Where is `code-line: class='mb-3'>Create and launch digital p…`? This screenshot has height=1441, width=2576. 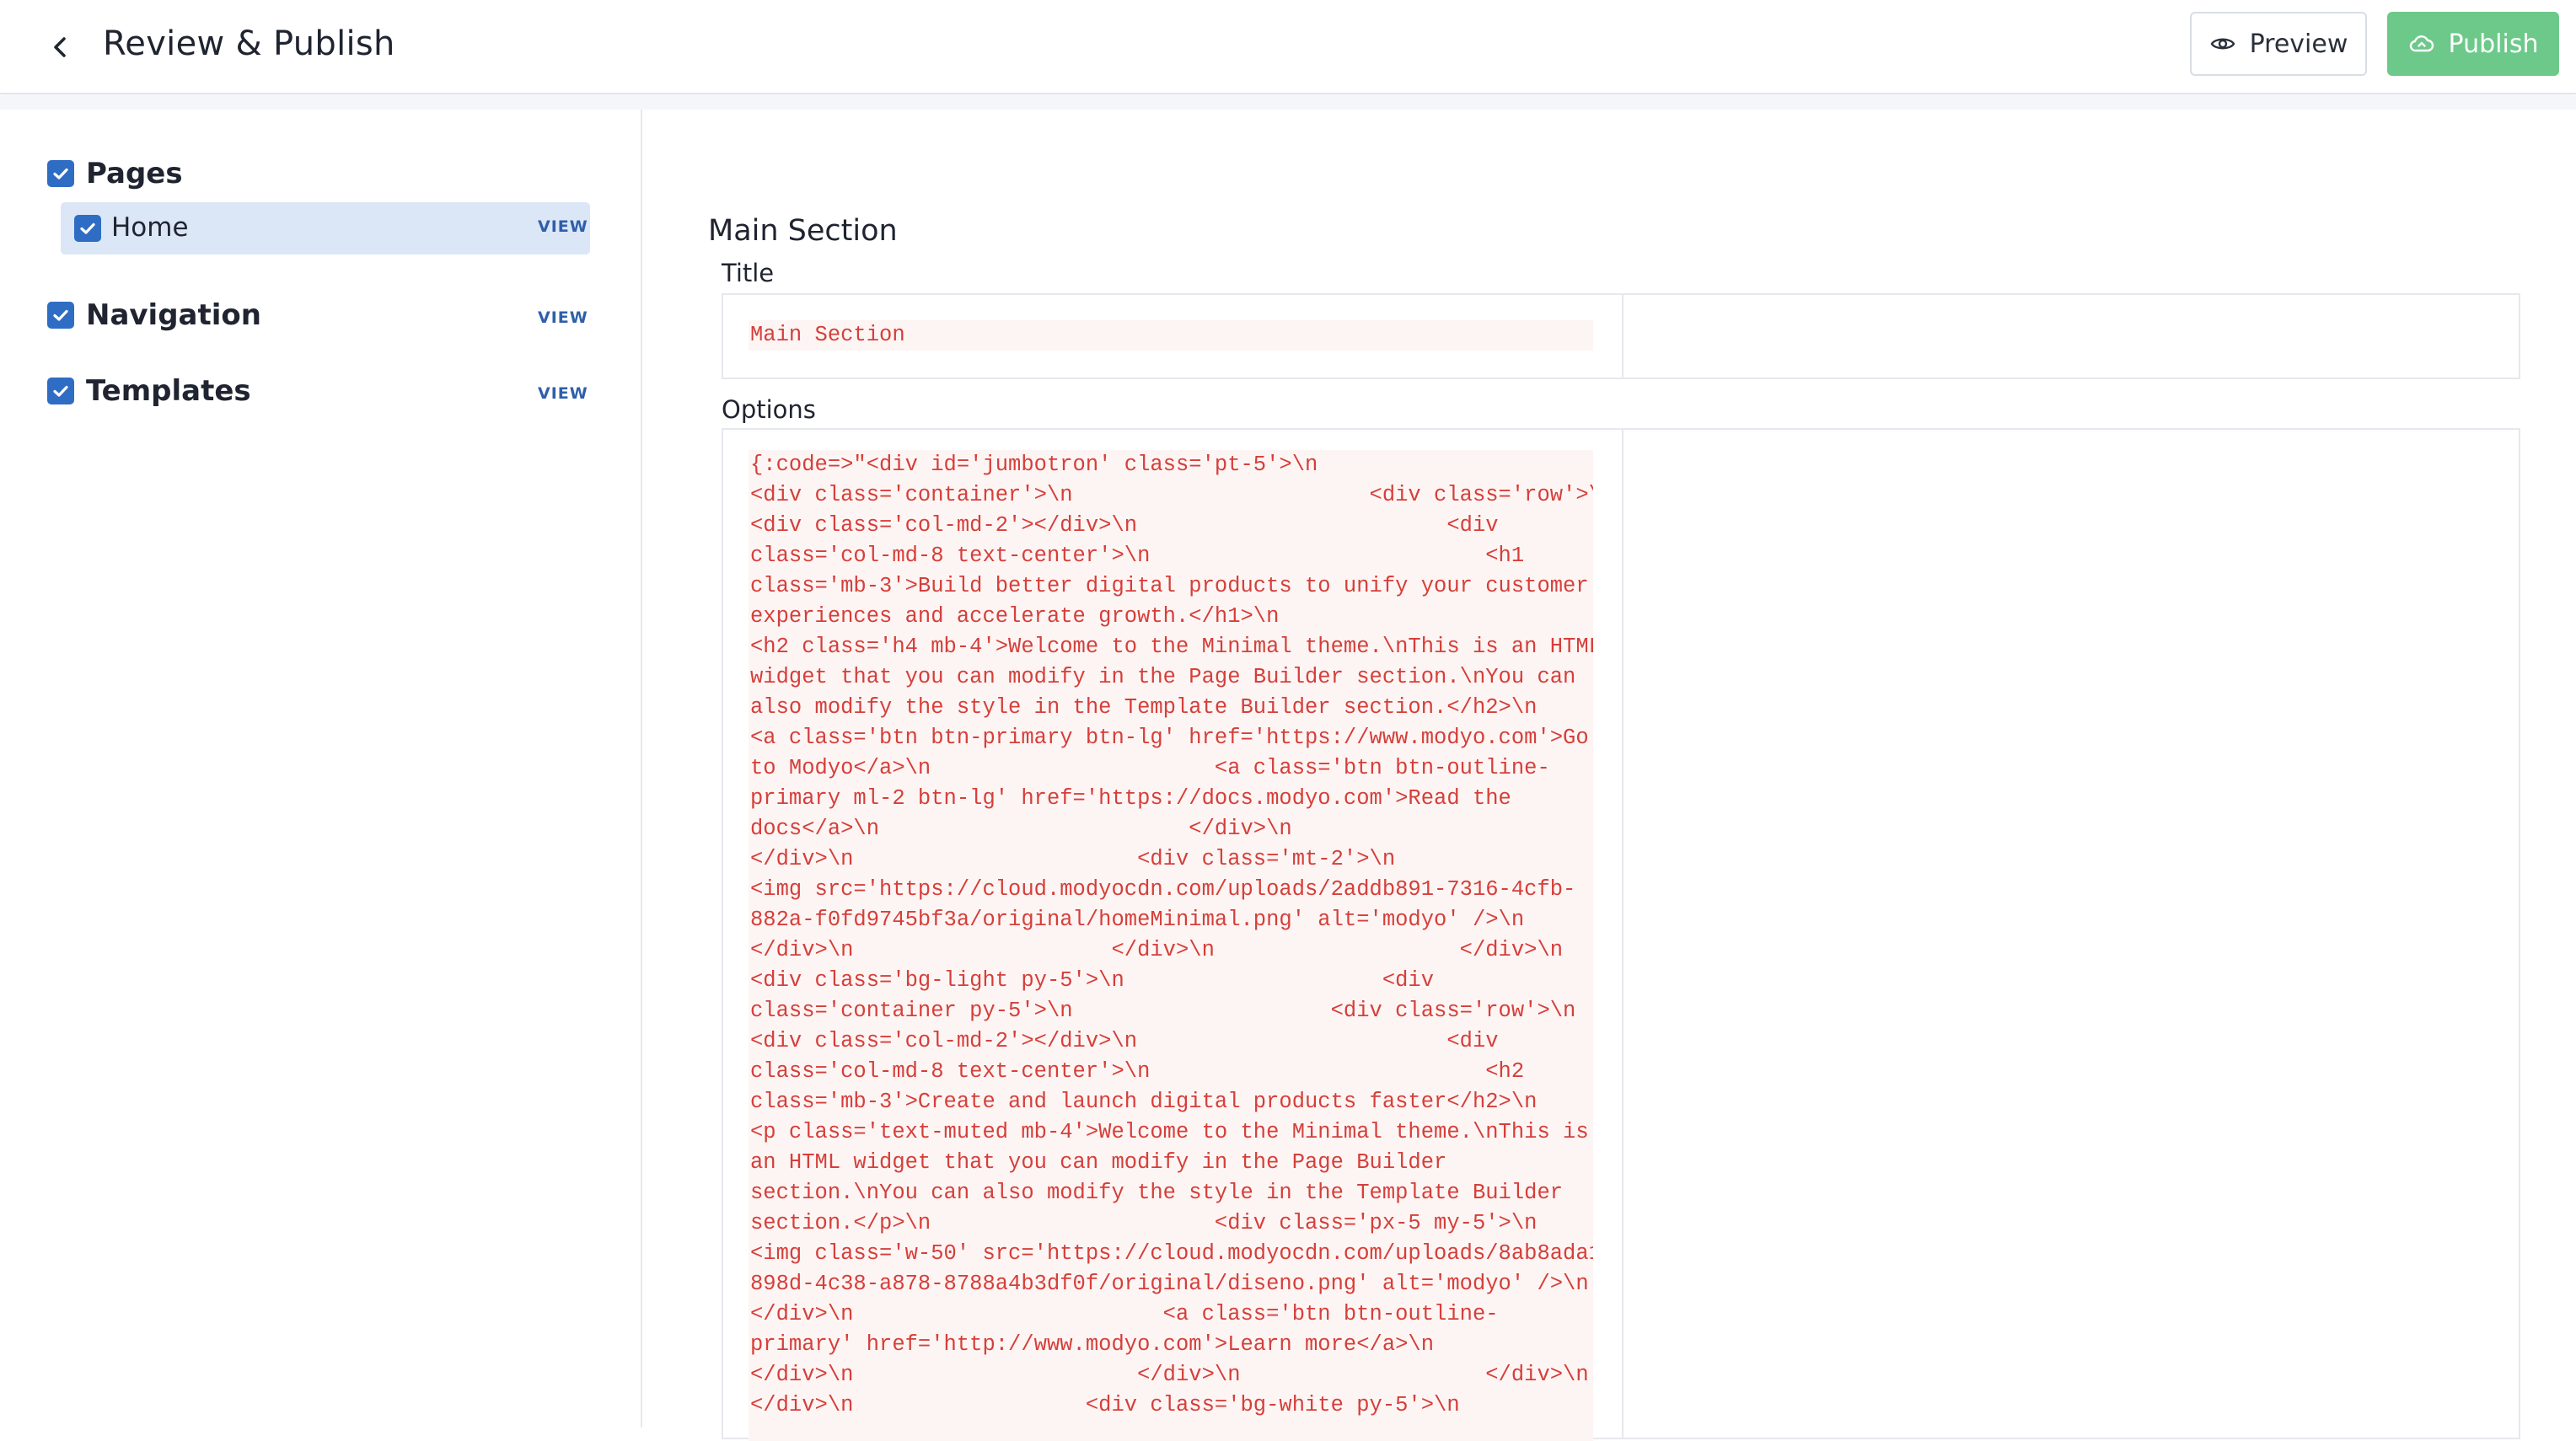 code-line: class='mb-3'>Create and launch digital p… is located at coordinates (1144, 1102).